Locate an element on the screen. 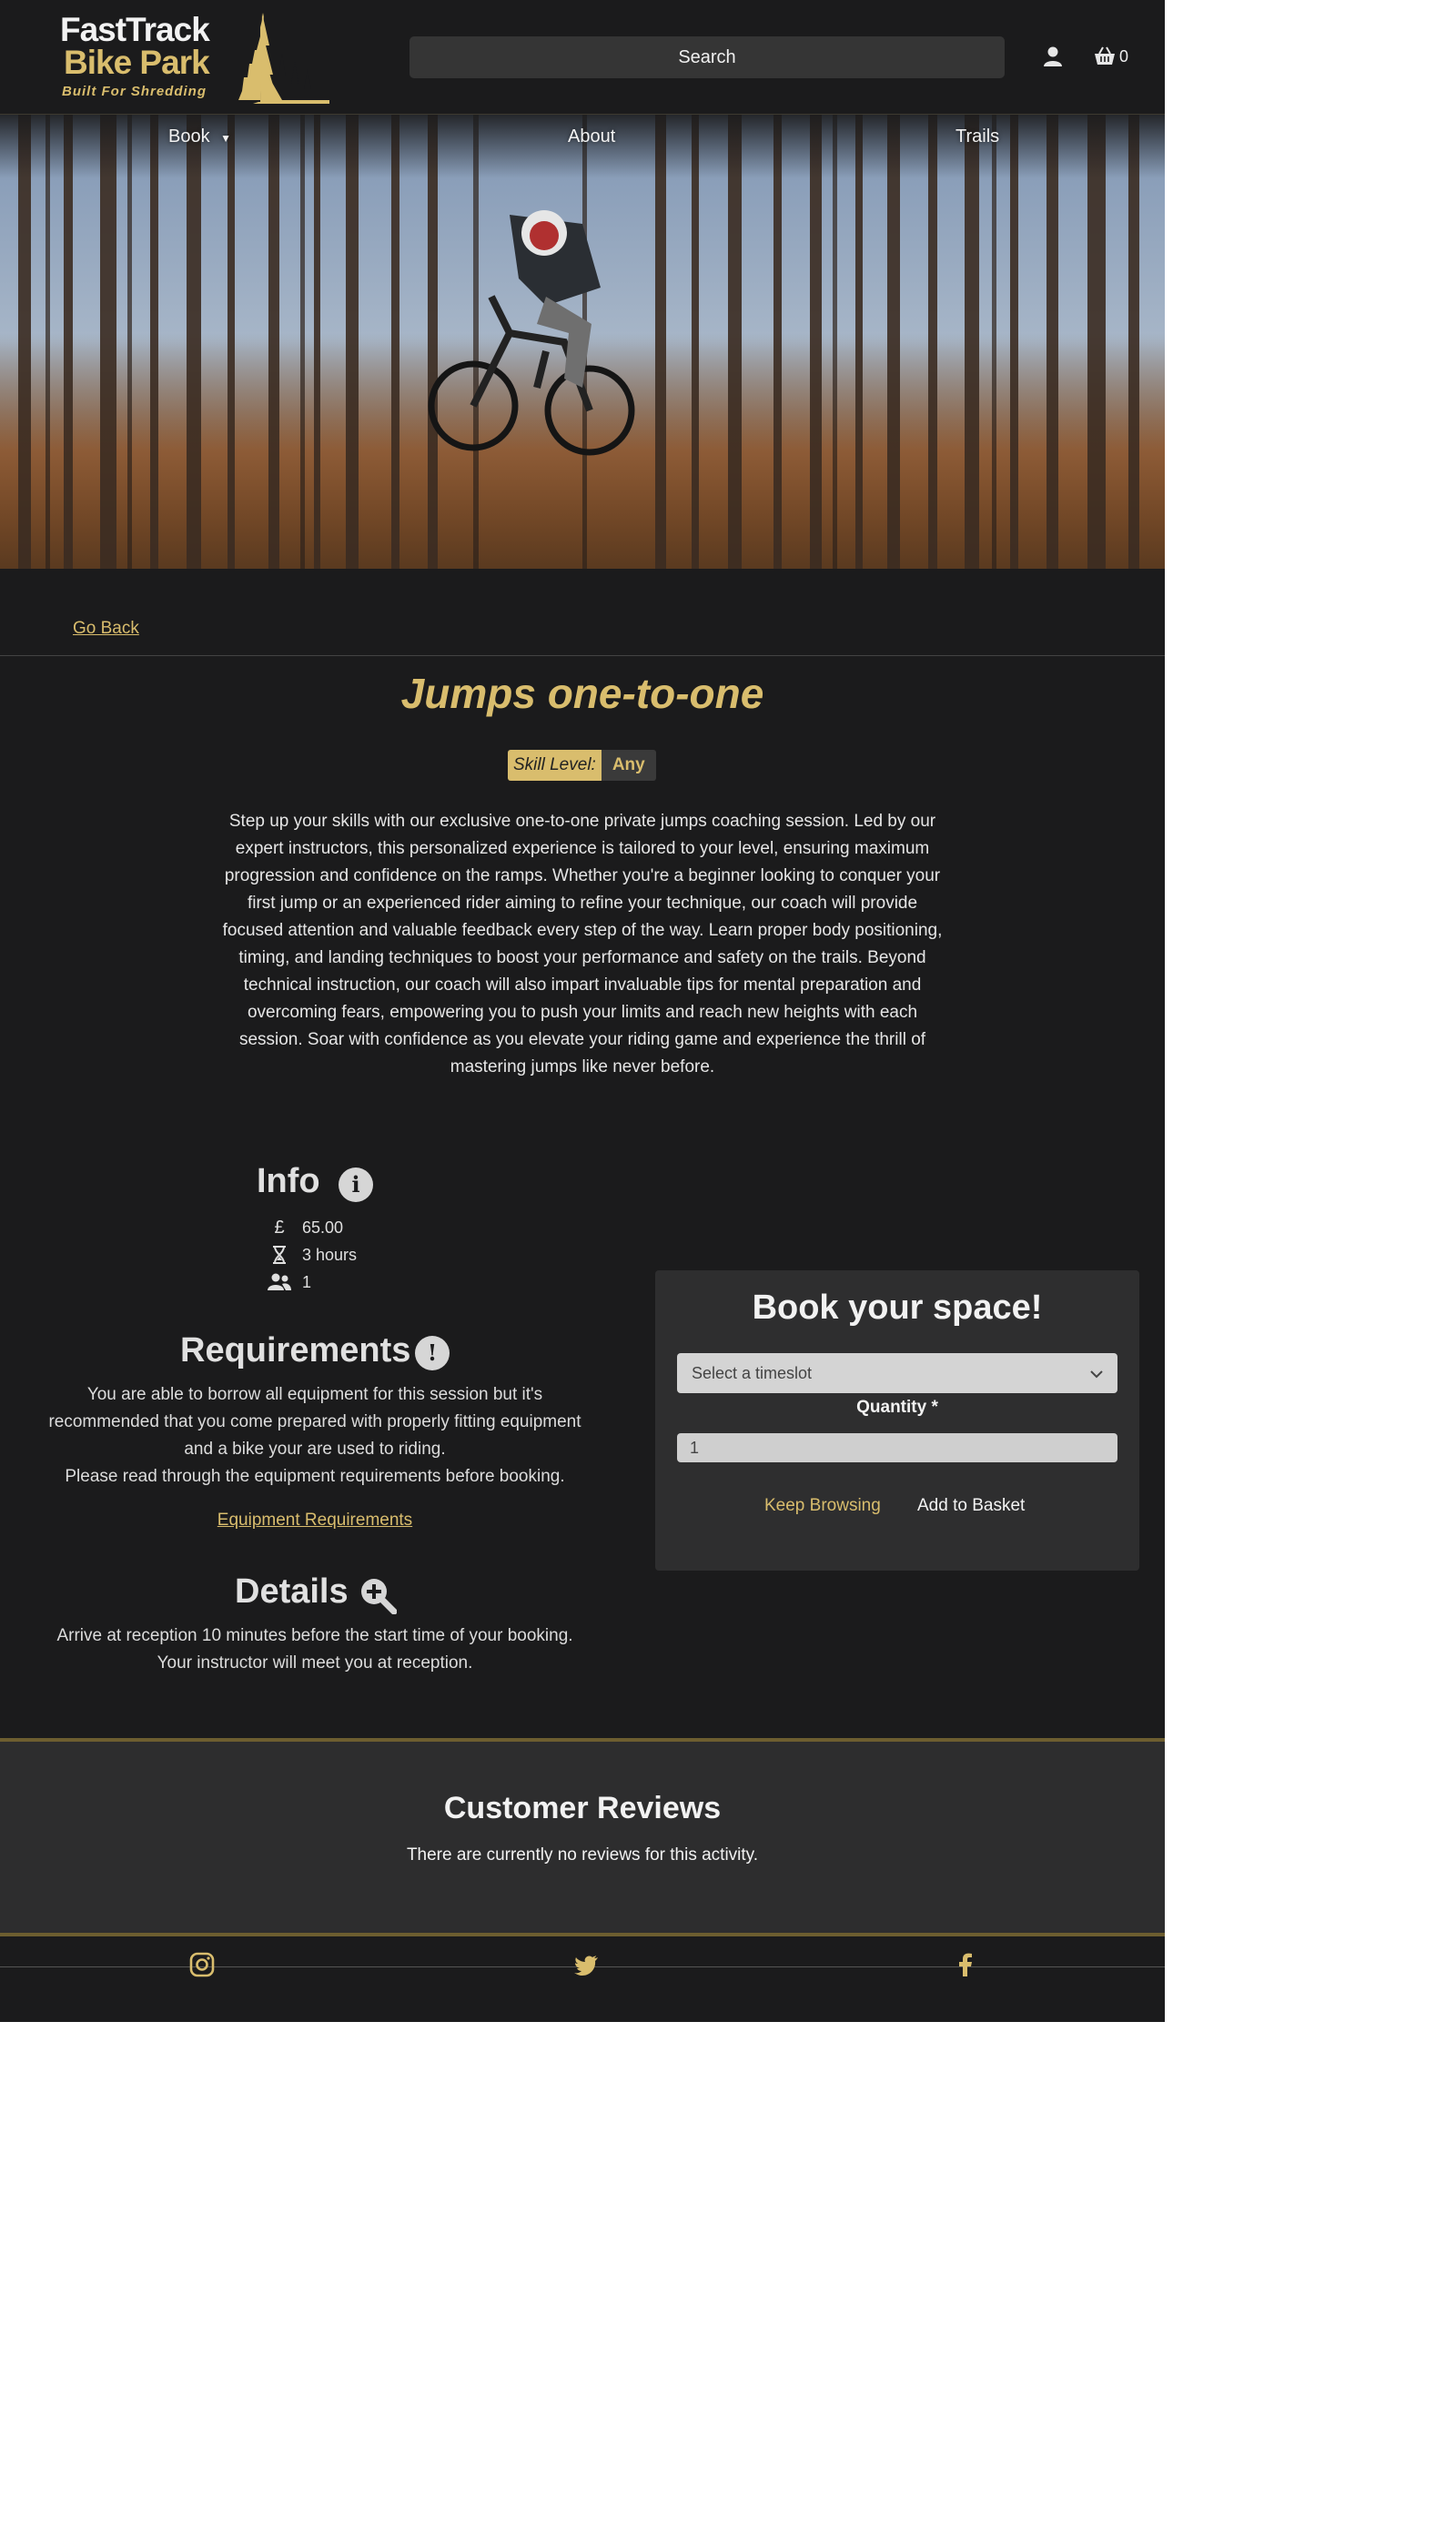 This screenshot has height=2527, width=1456. info-icon: i is located at coordinates (356, 1184).